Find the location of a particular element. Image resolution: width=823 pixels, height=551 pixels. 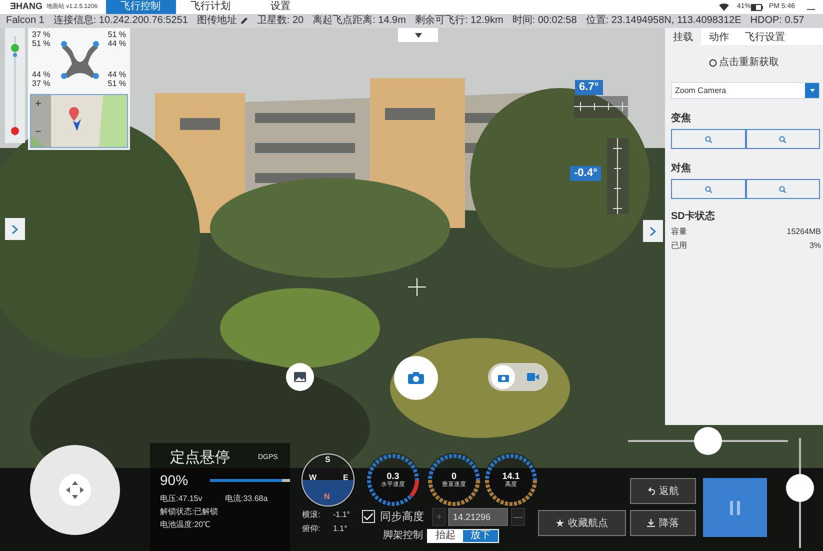

sd-card-label: 容量 is located at coordinates (679, 232).